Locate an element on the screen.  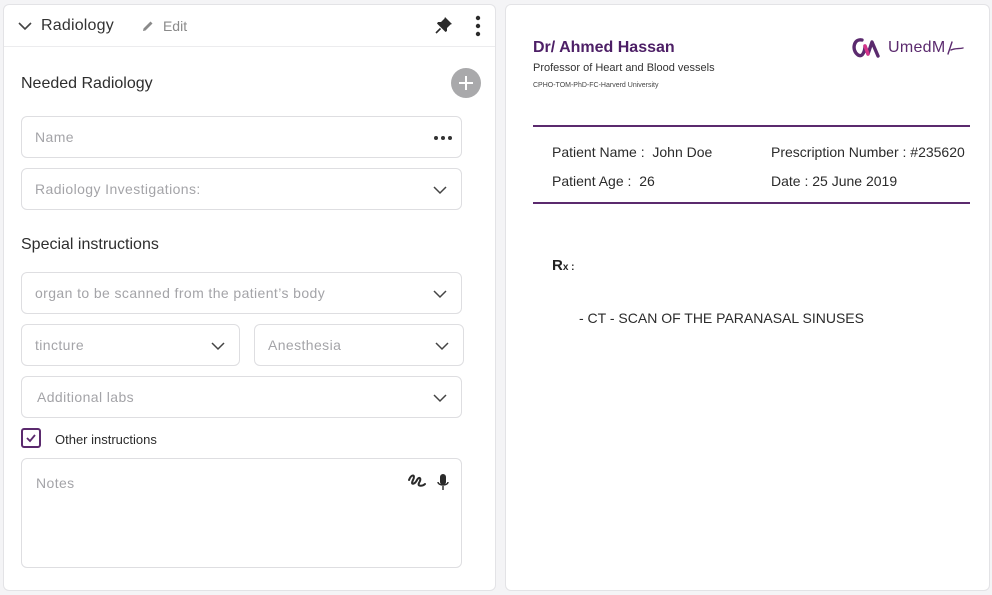
name-placeholder: Name is located at coordinates (54, 137).